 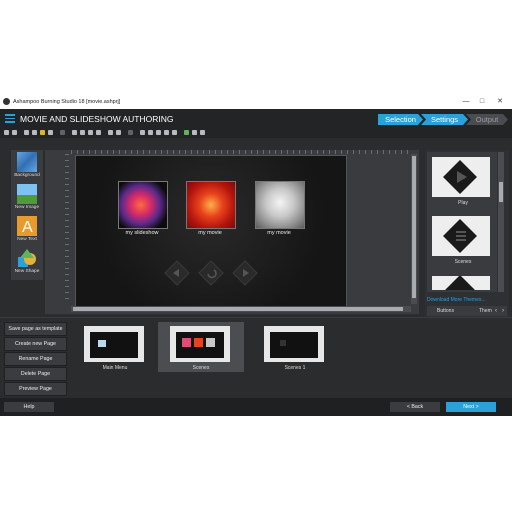 What do you see at coordinates (463, 203) in the screenshot?
I see `theme-item-label: Play` at bounding box center [463, 203].